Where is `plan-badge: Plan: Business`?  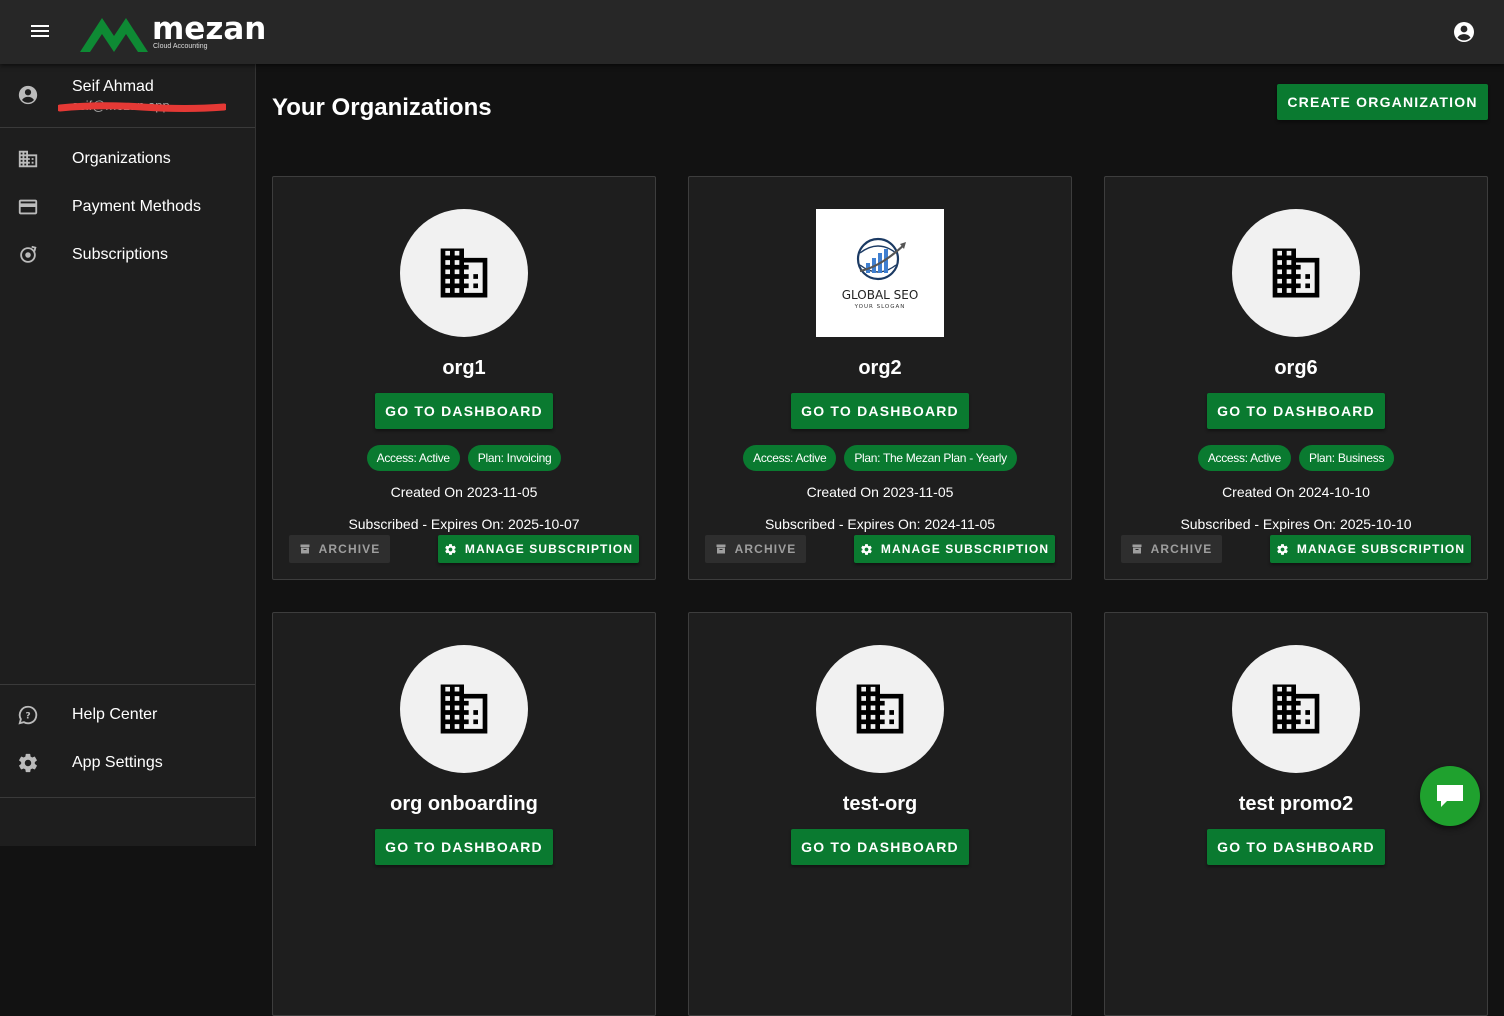 plan-badge: Plan: Business is located at coordinates (1346, 458).